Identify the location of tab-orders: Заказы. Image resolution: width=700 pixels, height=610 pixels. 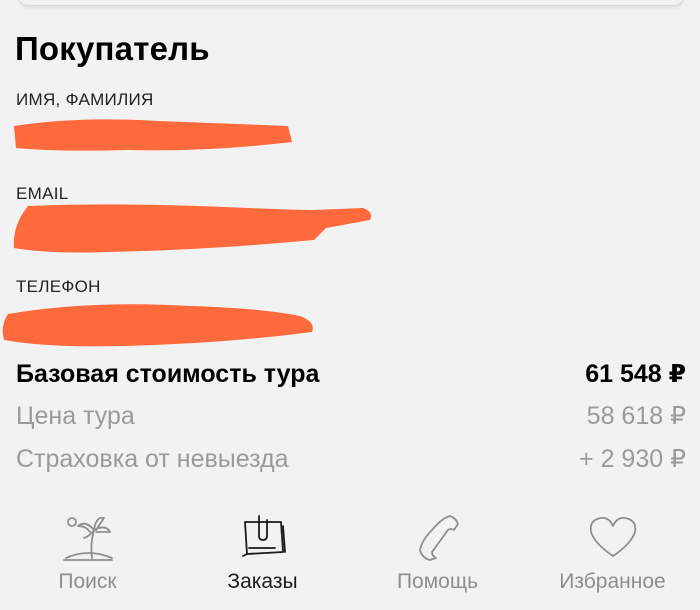
(262, 556).